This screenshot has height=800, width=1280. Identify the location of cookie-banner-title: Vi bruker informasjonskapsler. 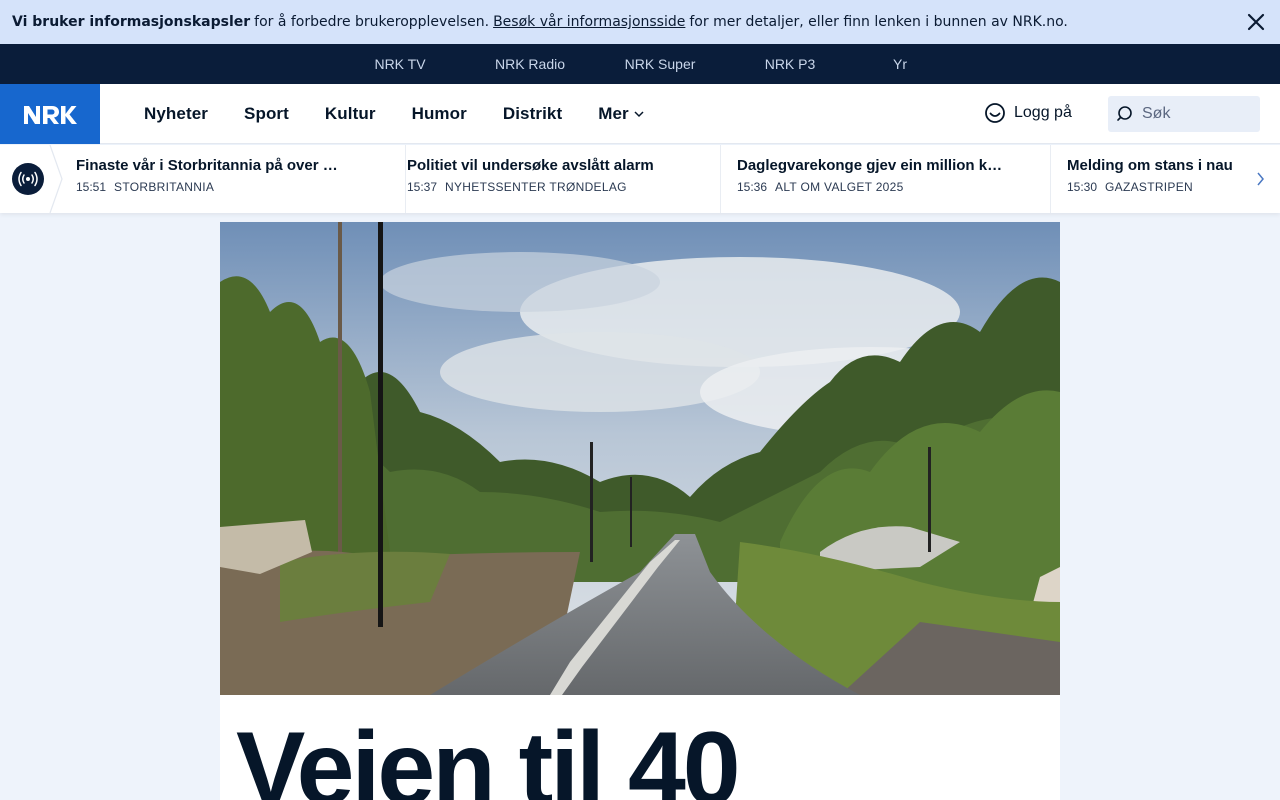
(131, 22).